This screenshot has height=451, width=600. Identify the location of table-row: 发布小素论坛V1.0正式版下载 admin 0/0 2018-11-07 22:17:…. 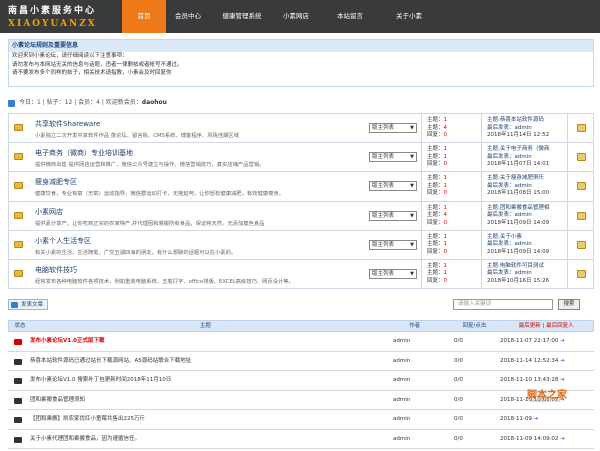
(301, 342).